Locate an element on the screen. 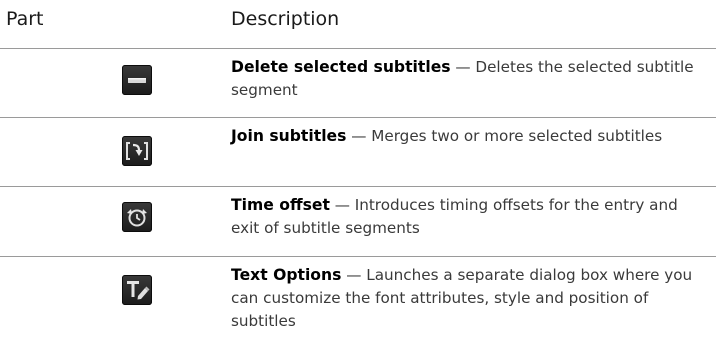 The height and width of the screenshot is (359, 716). join-subtitles-icon is located at coordinates (137, 151).